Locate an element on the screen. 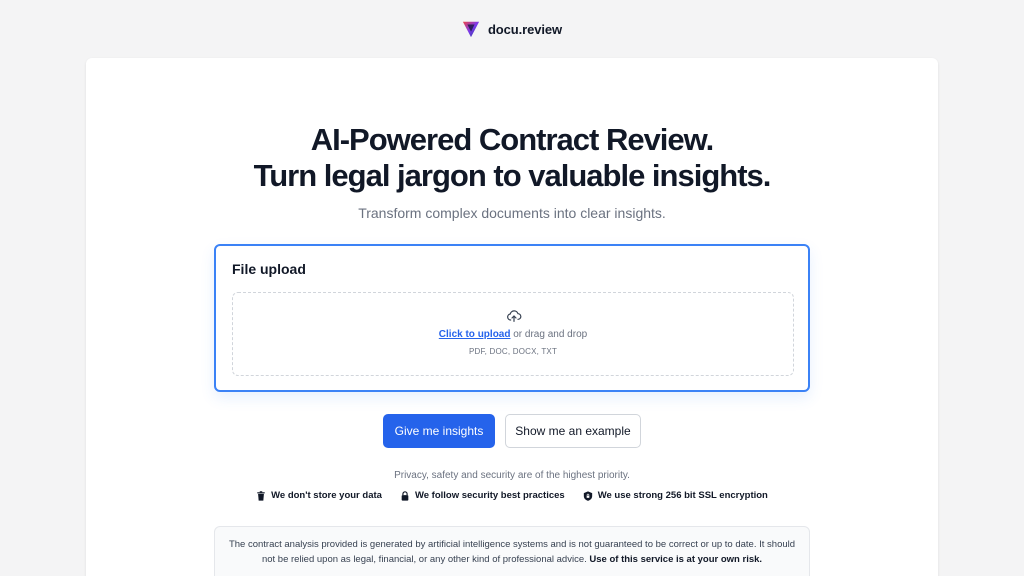 This screenshot has width=1024, height=576. top-header: docu.review is located at coordinates (512, 29).